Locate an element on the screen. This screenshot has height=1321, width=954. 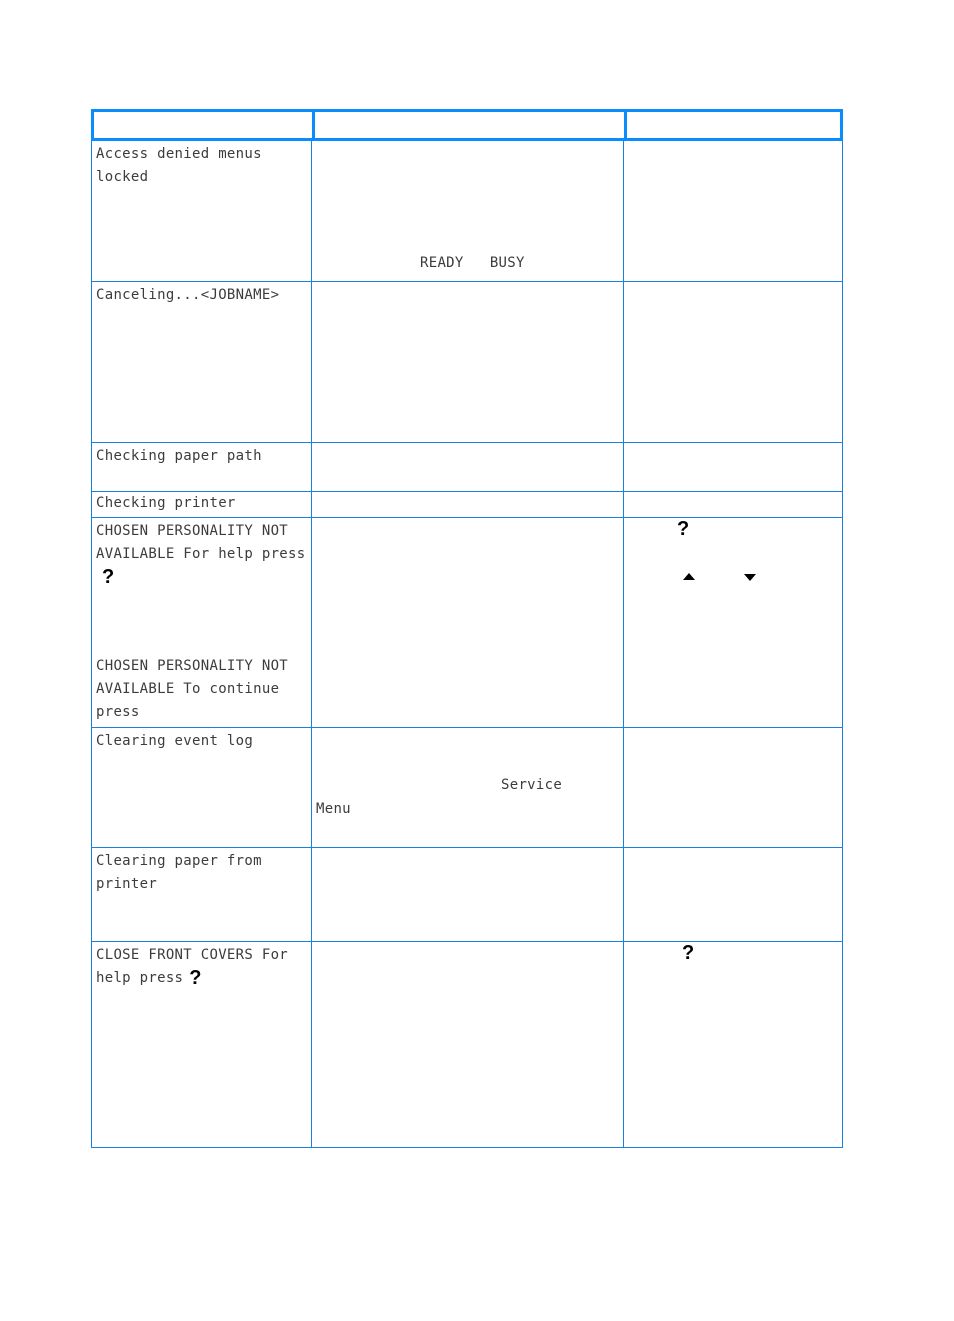
description-text: READY BUSY is located at coordinates (472, 263).